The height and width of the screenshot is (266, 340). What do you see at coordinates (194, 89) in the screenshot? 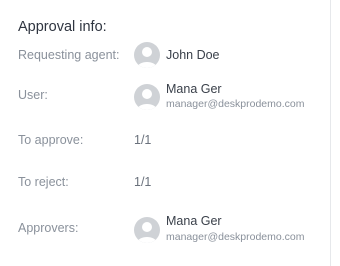
I see `user-name: Mana Ger` at bounding box center [194, 89].